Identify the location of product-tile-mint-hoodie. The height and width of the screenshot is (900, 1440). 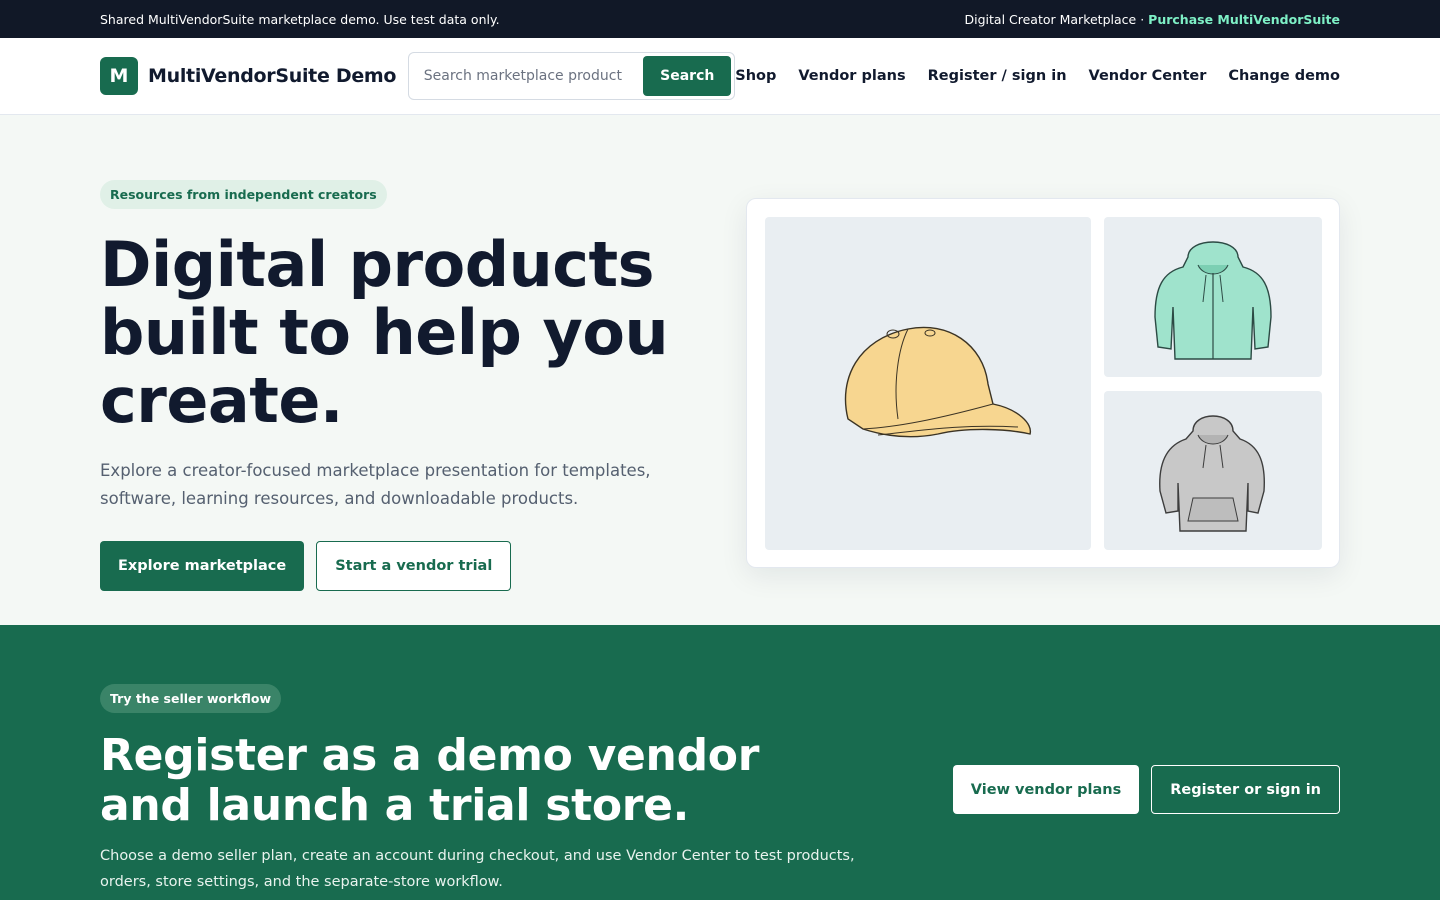
(1213, 297).